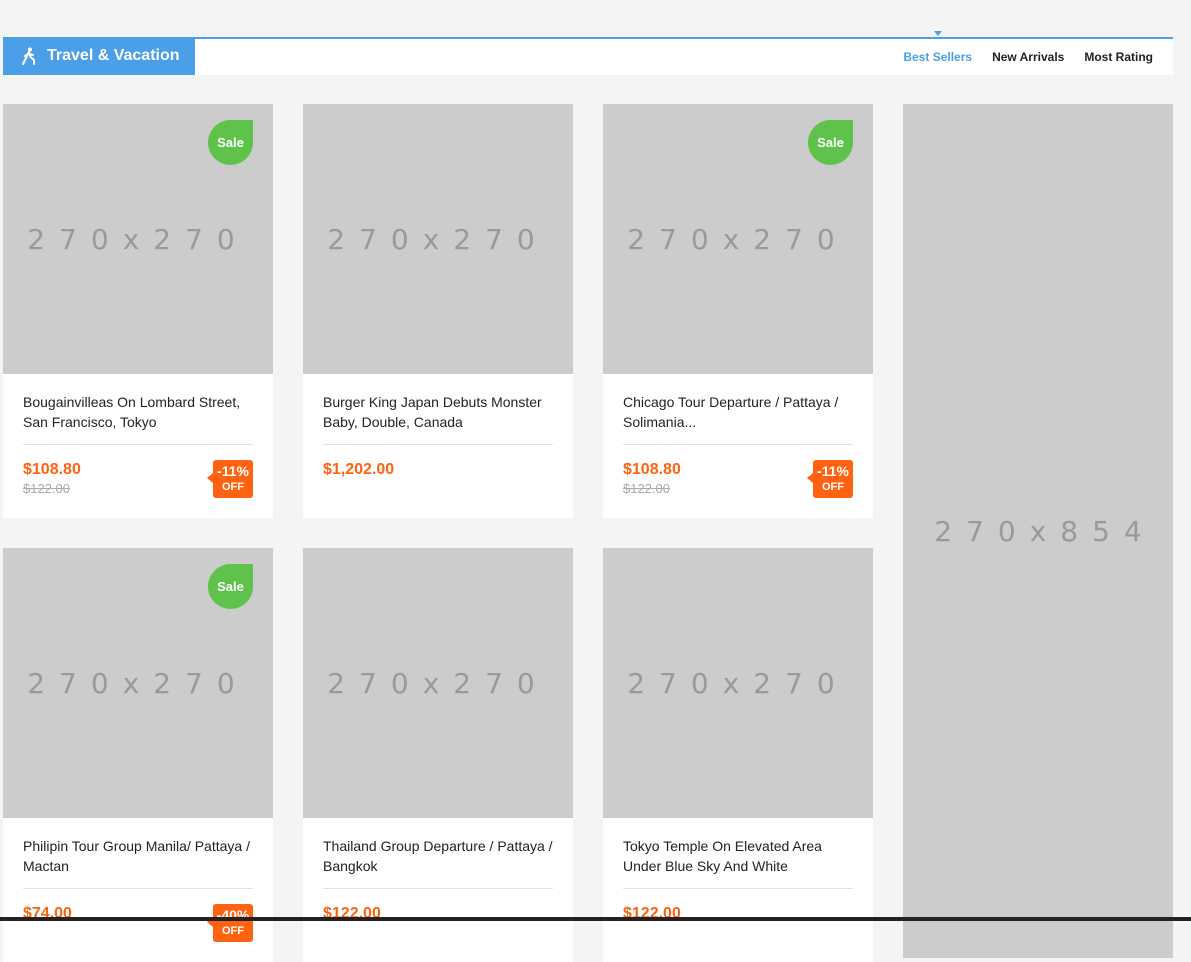 This screenshot has height=962, width=1191. What do you see at coordinates (28, 56) in the screenshot?
I see `walking-person-icon` at bounding box center [28, 56].